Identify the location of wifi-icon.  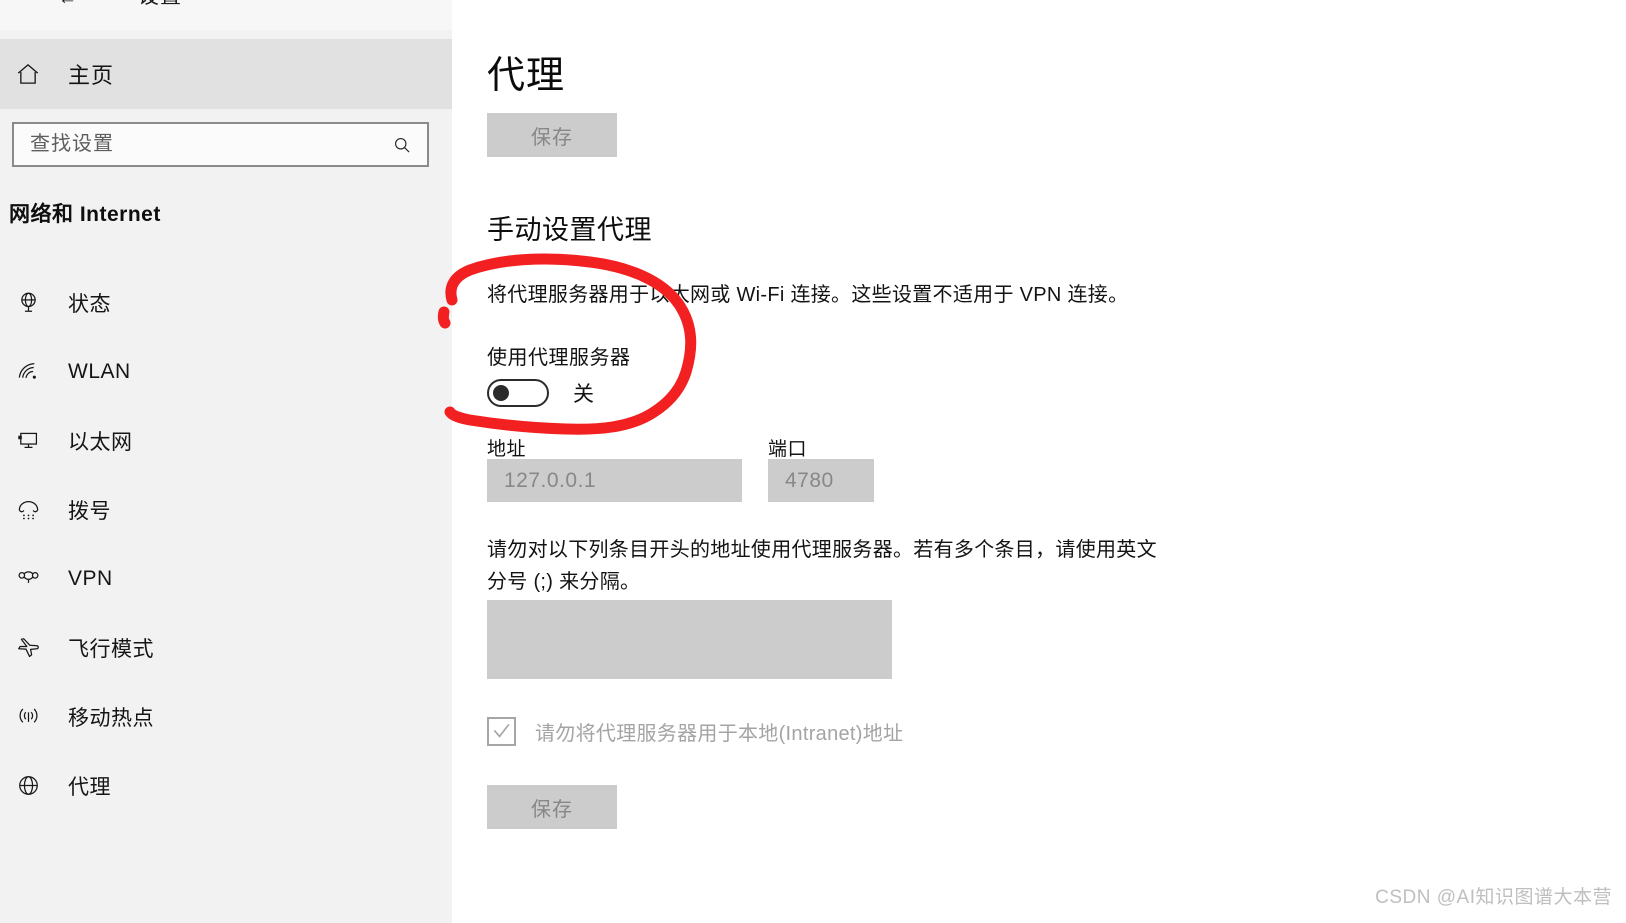
(28, 372).